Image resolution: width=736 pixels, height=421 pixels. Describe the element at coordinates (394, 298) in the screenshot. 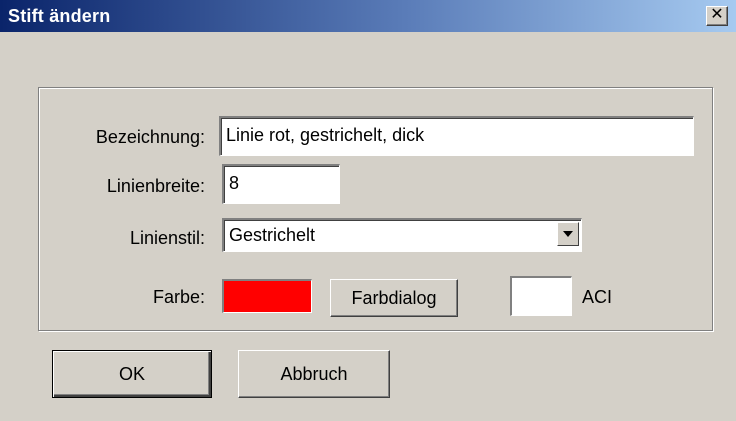

I see `farbdialog-button: Farbdialog` at that location.